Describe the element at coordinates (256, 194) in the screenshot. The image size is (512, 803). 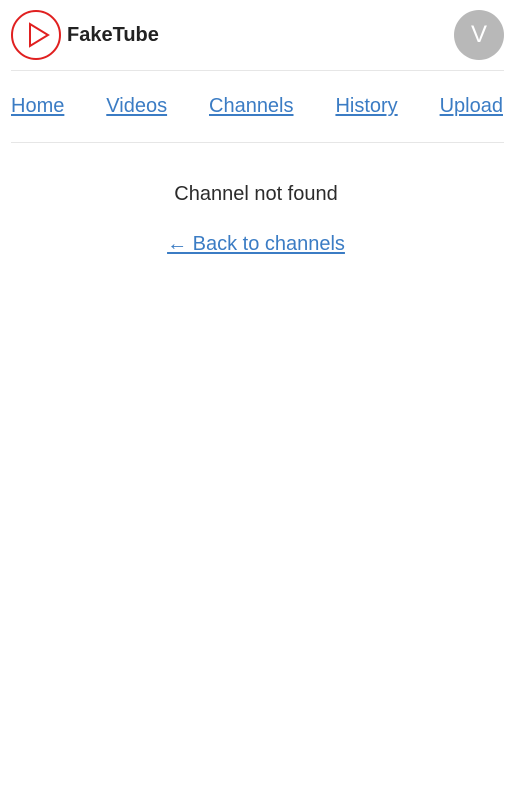
I see `not-found-message: Channel not found` at that location.